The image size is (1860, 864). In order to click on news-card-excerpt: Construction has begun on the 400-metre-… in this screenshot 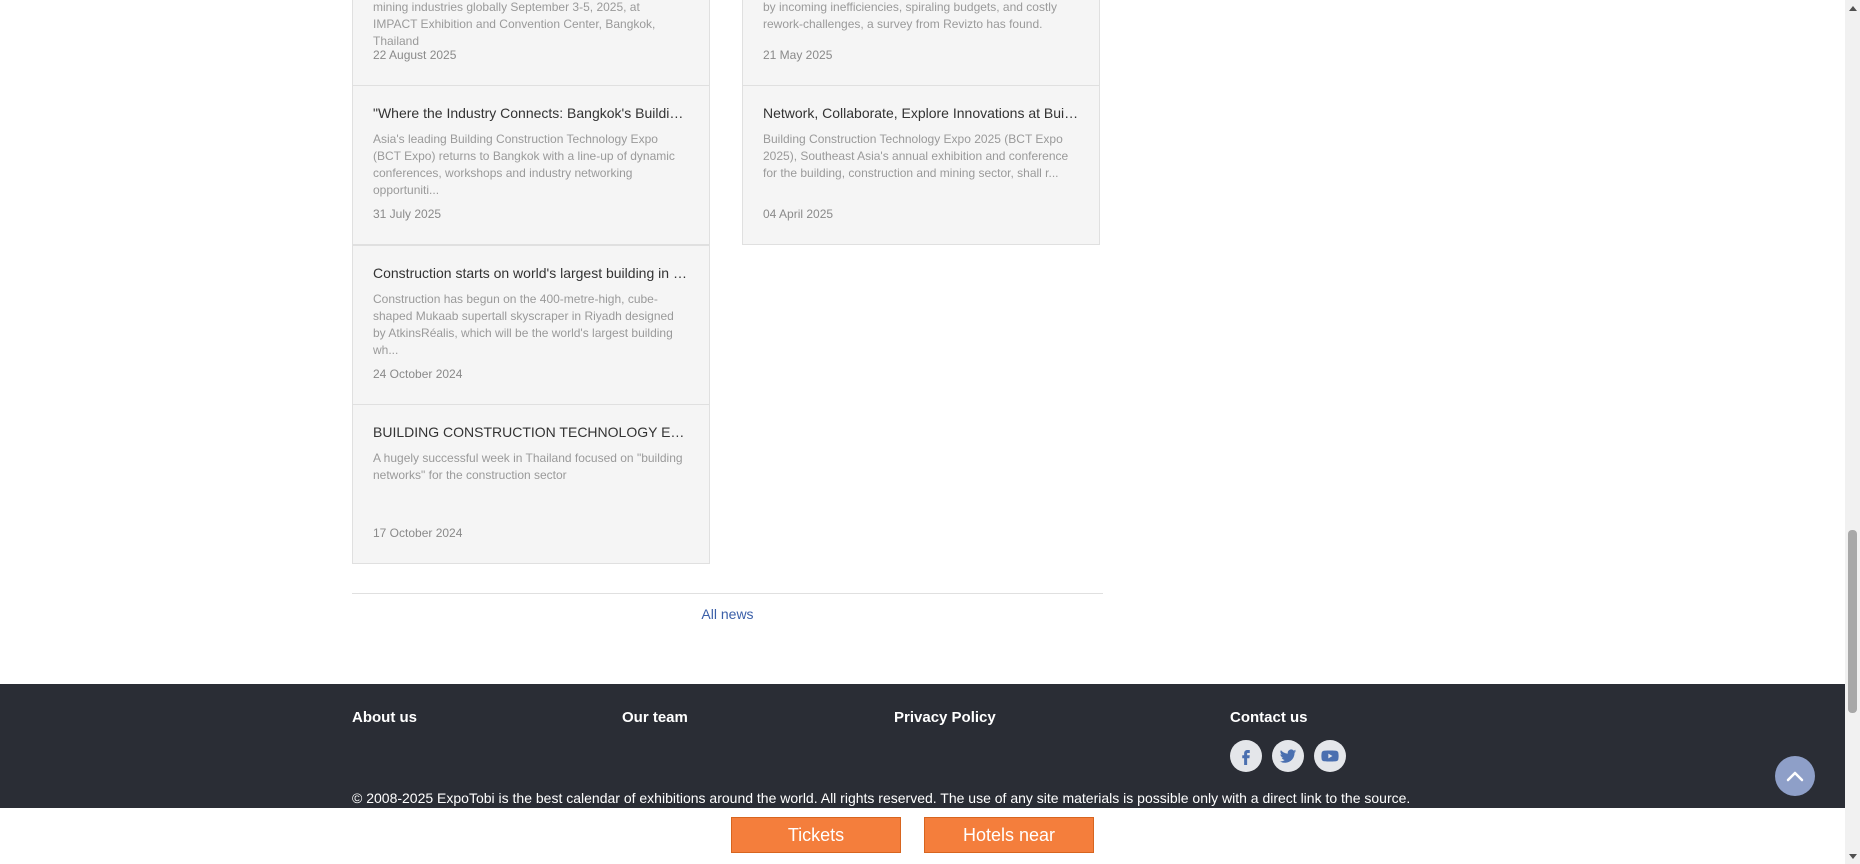, I will do `click(523, 324)`.